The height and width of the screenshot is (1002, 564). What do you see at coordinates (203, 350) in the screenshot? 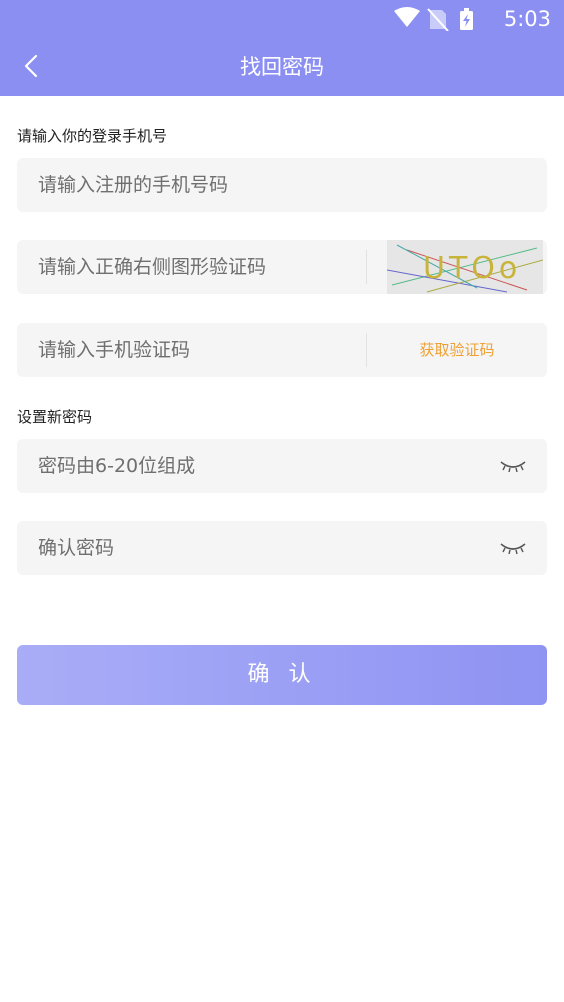
I see `sms-code-input` at bounding box center [203, 350].